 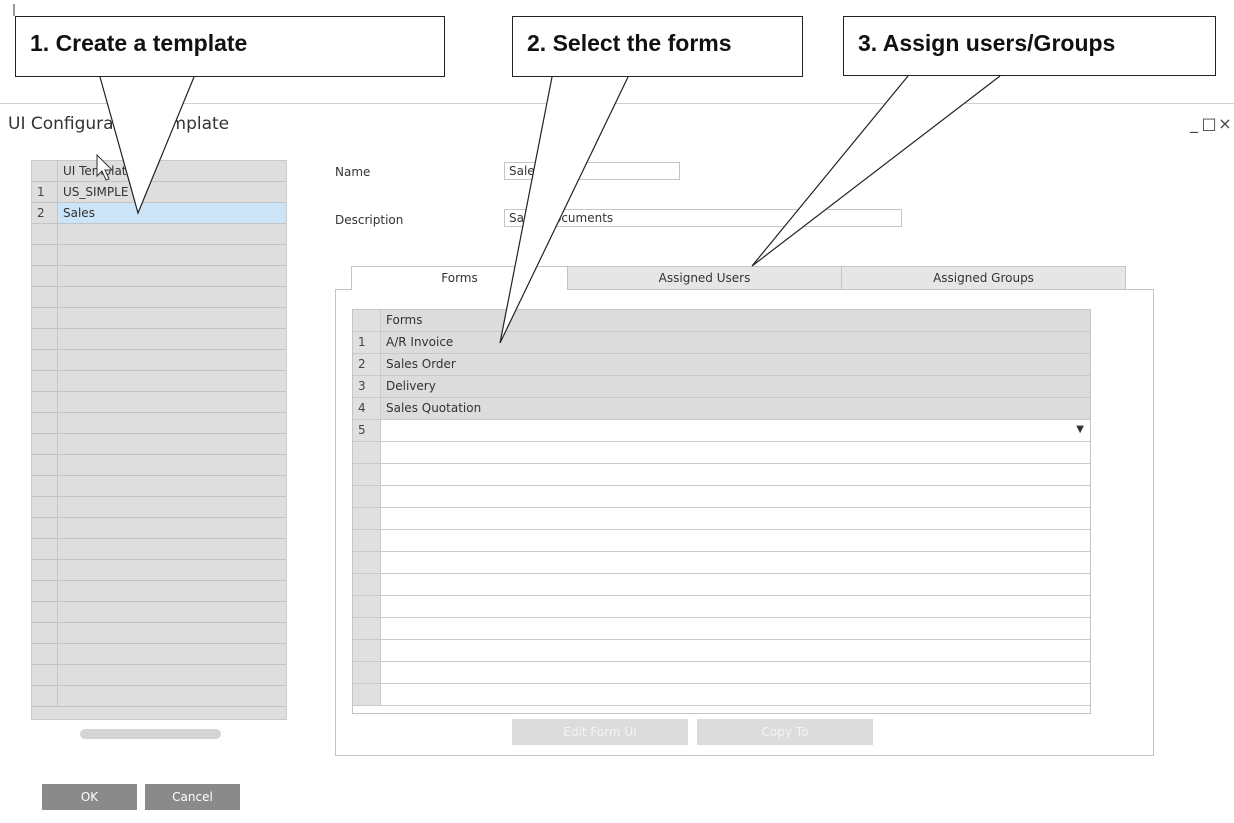 I want to click on callout-assign-users-groups: 3. Assign users/Groups, so click(x=1029, y=46).